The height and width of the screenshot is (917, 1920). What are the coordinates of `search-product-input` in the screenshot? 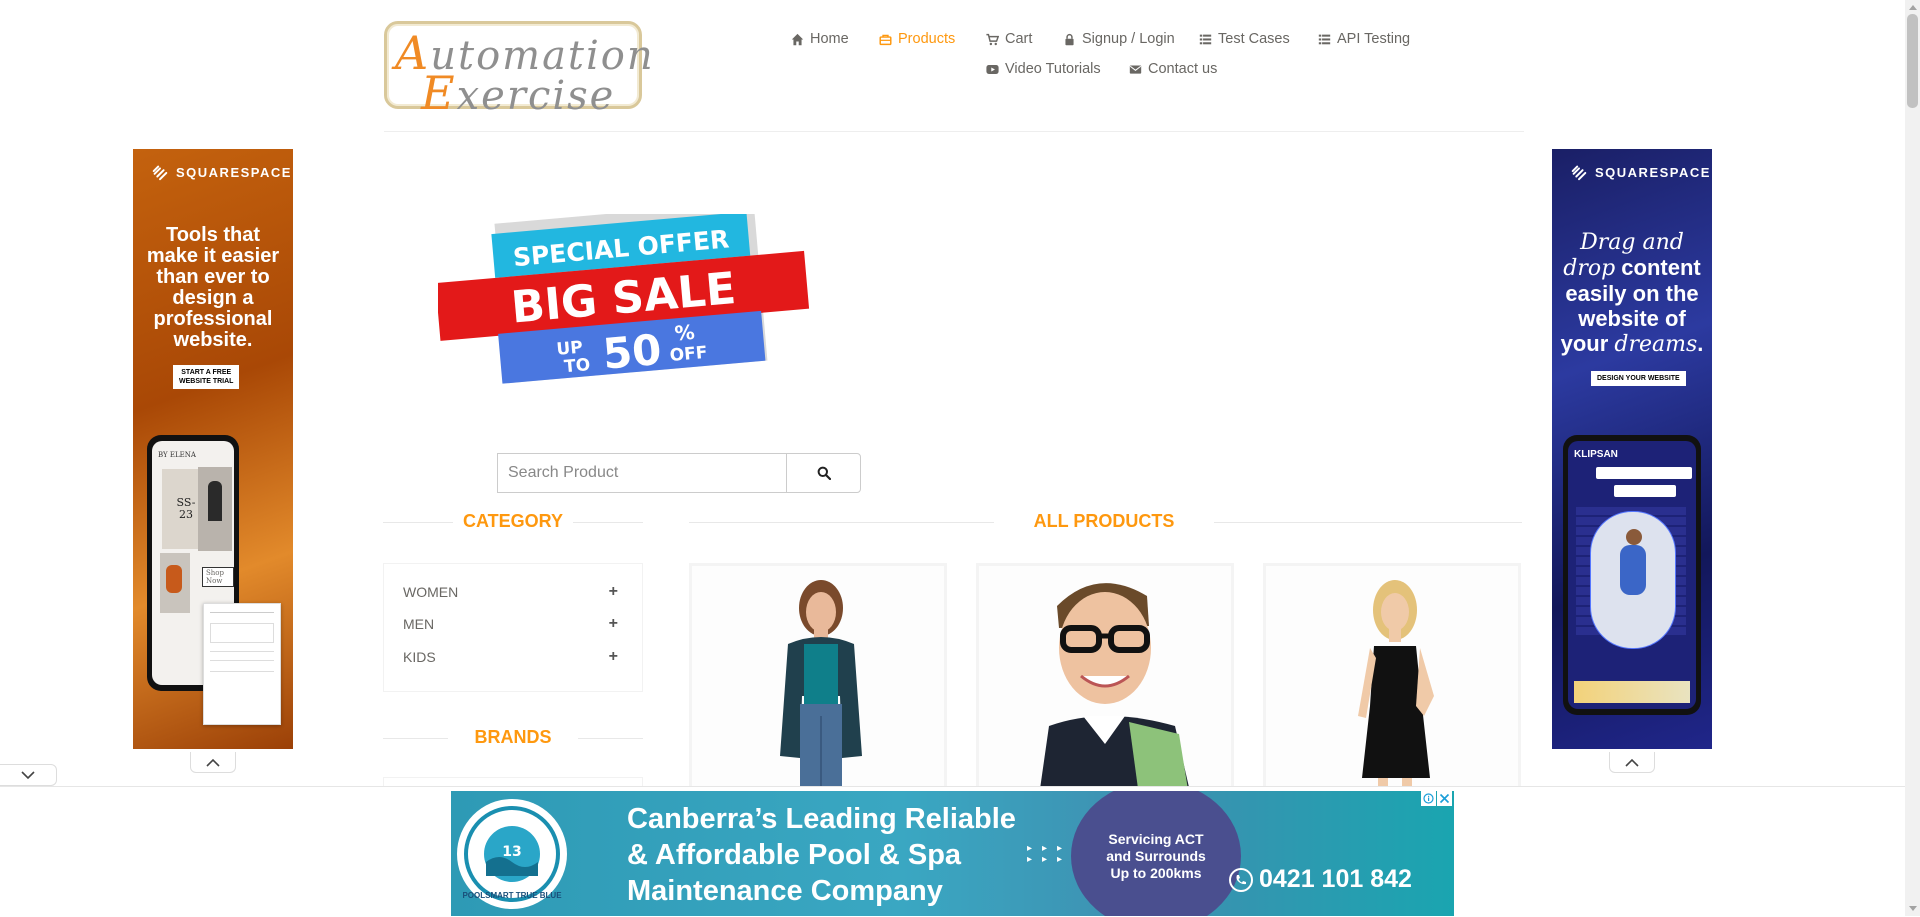 It's located at (642, 473).